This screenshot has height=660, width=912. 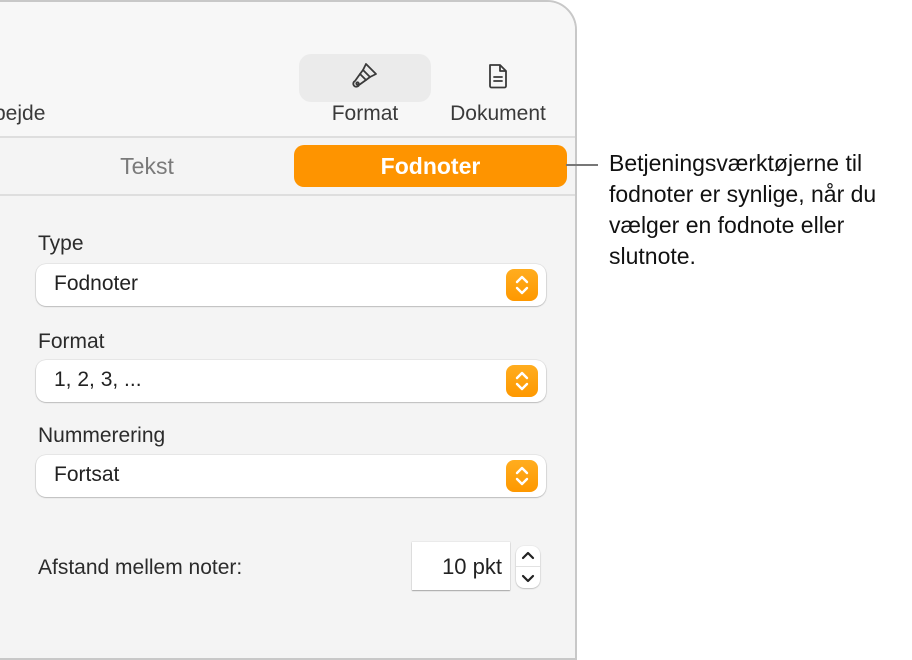 I want to click on callout-leader-line, so click(x=582, y=165).